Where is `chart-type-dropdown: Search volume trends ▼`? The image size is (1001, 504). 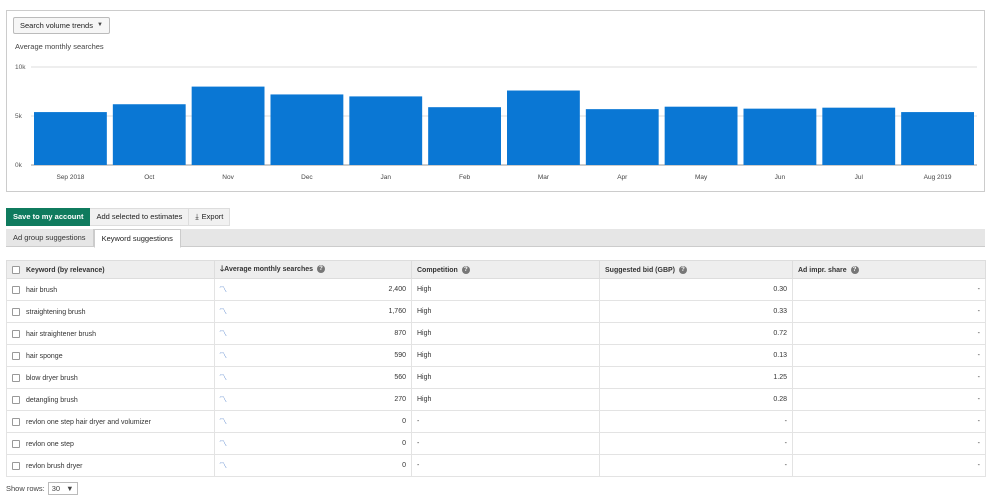
chart-type-dropdown: Search volume trends ▼ is located at coordinates (61, 25).